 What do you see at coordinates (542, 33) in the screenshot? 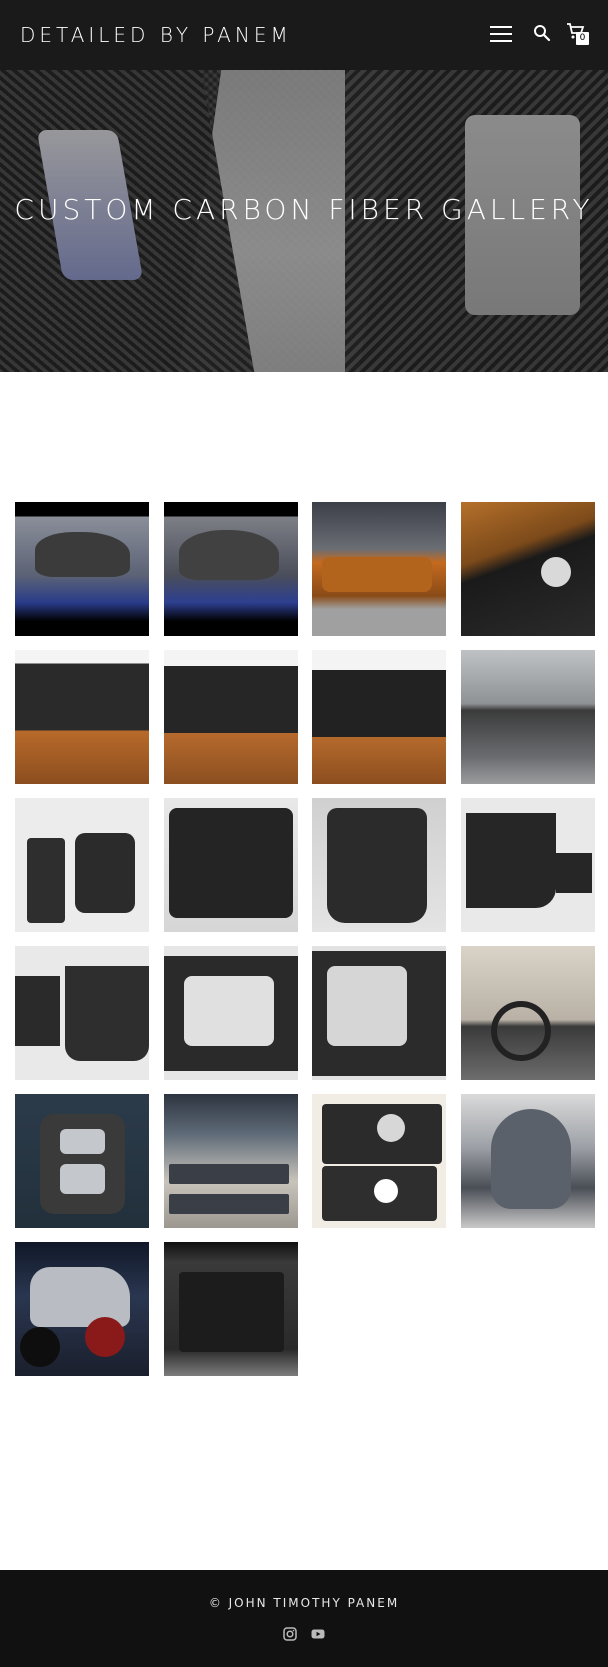
I see `search-icon` at bounding box center [542, 33].